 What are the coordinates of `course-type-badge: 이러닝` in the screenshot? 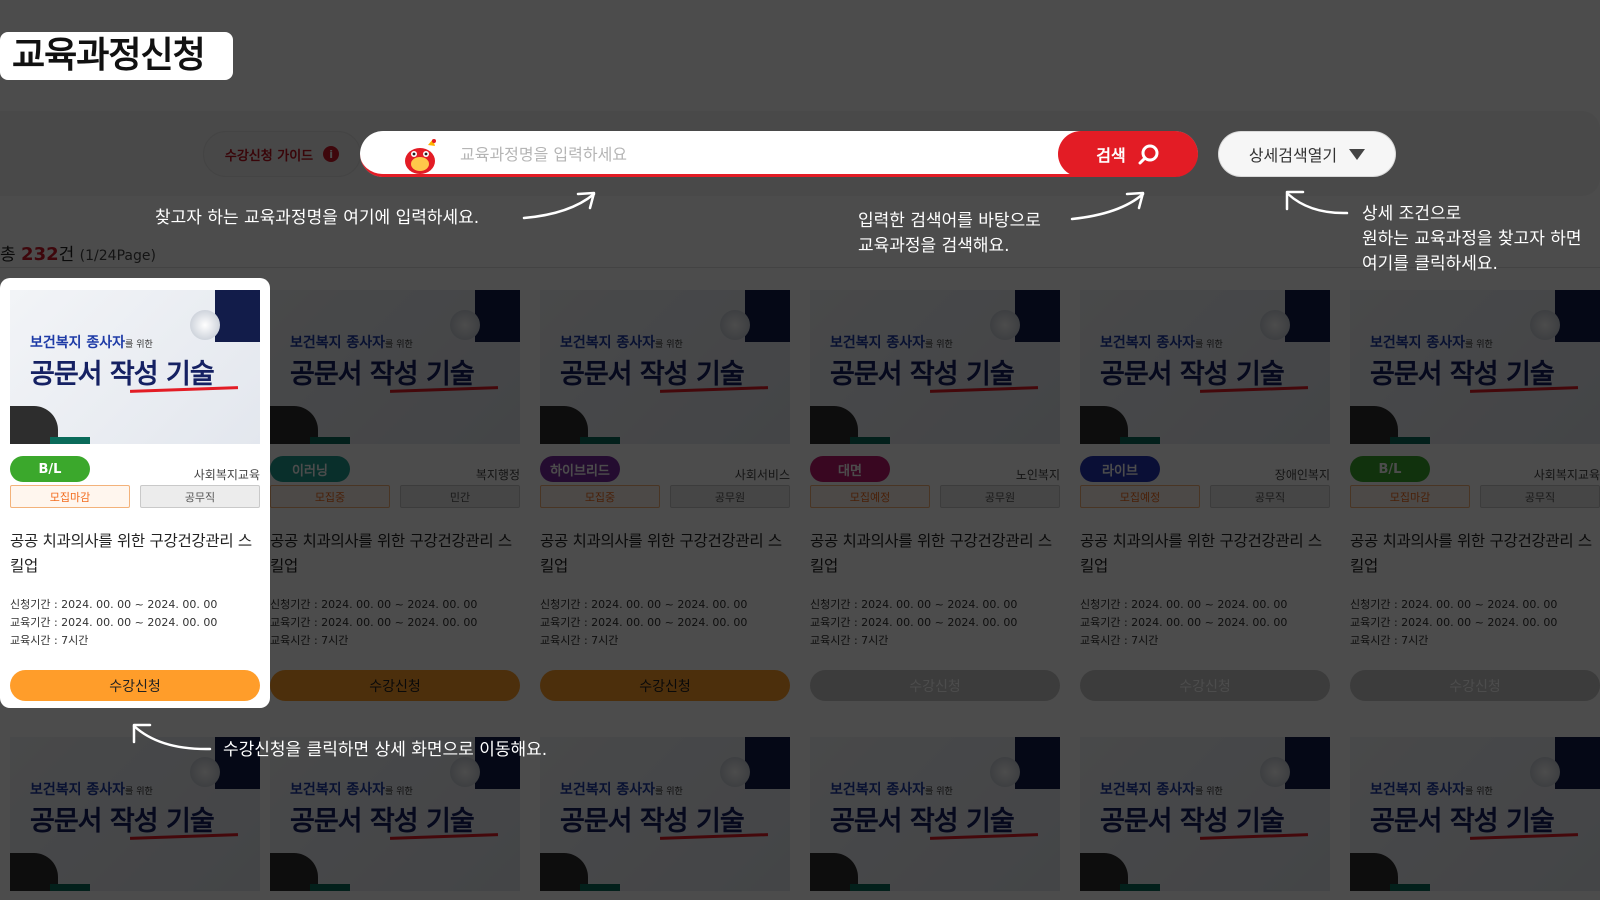 It's located at (310, 469).